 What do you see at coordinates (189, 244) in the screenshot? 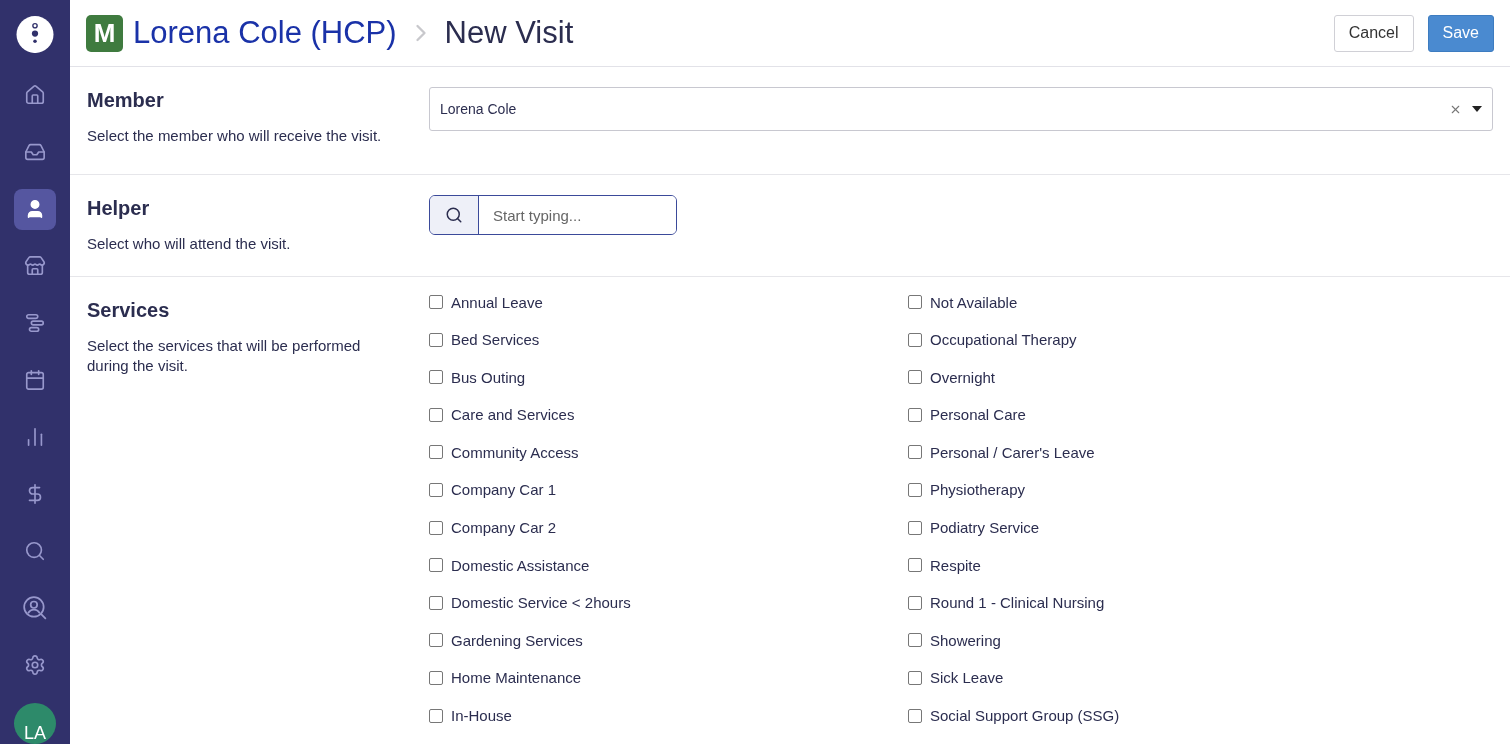
I see `section-description: Select who will attend the visit.` at bounding box center [189, 244].